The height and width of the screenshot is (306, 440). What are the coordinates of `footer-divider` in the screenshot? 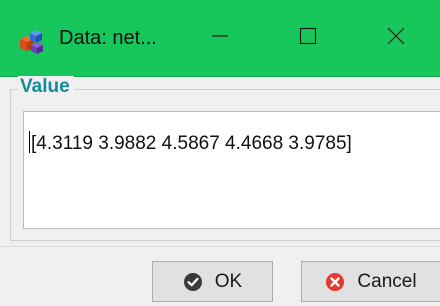 It's located at (220, 246).